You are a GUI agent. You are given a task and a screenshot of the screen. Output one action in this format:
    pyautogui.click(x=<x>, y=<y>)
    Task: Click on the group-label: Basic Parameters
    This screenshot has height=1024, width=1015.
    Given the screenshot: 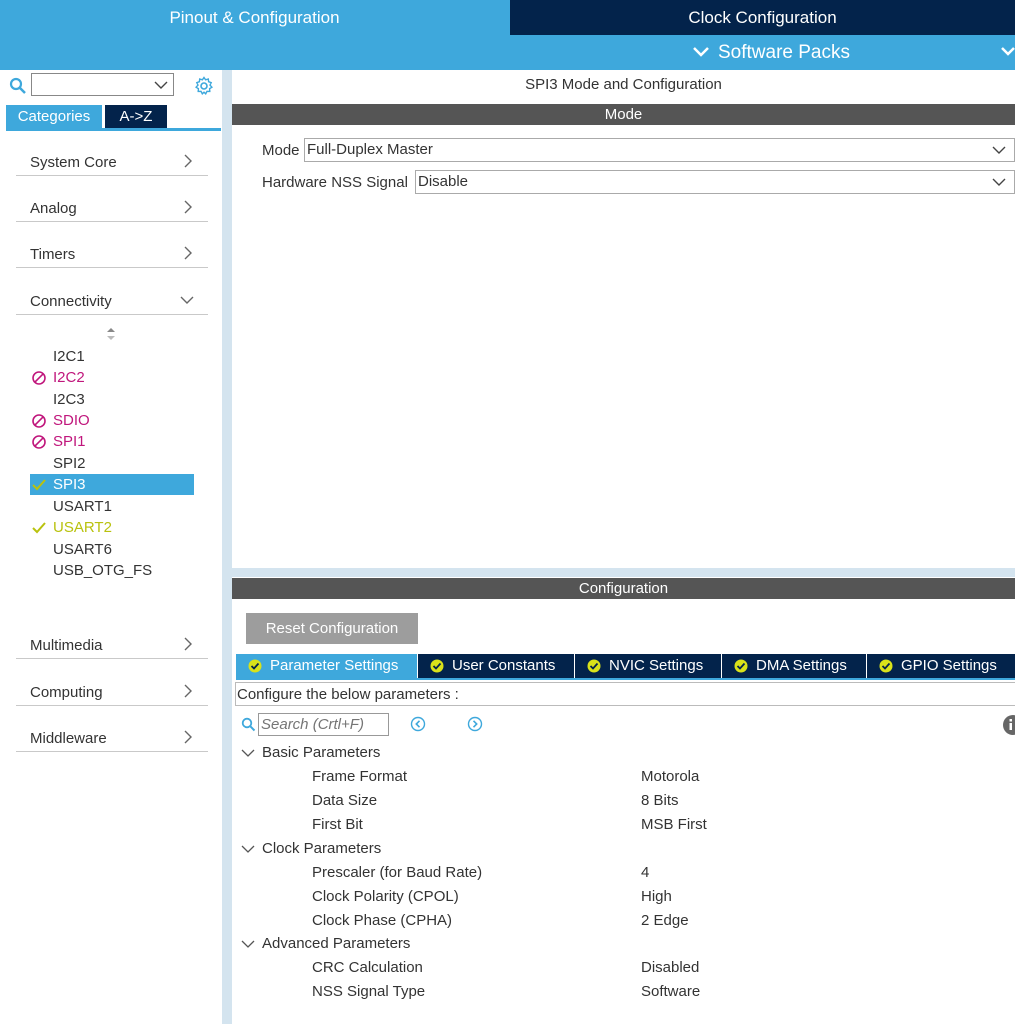 What is the action you would take?
    pyautogui.click(x=321, y=752)
    